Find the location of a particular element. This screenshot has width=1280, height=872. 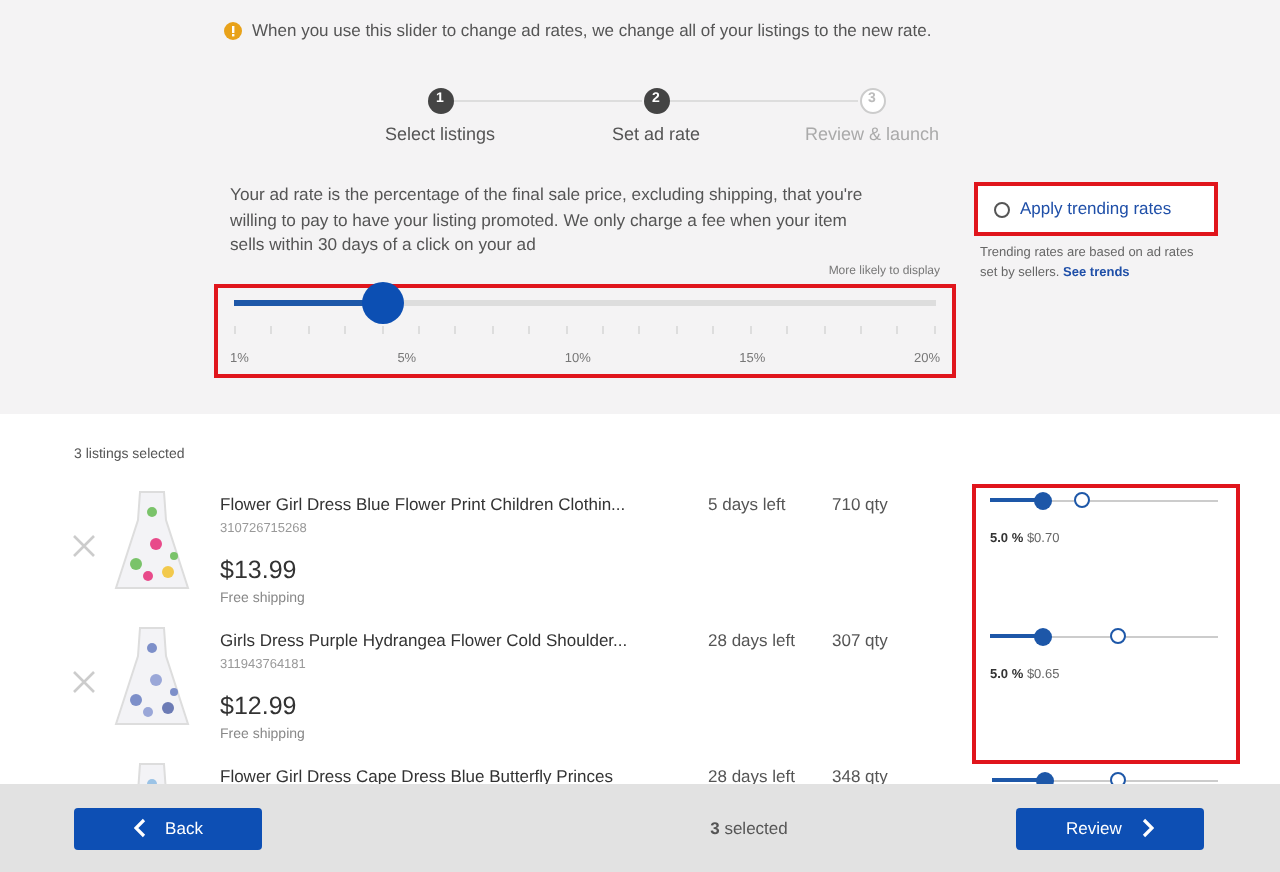

chevron-right-icon is located at coordinates (1147, 828).